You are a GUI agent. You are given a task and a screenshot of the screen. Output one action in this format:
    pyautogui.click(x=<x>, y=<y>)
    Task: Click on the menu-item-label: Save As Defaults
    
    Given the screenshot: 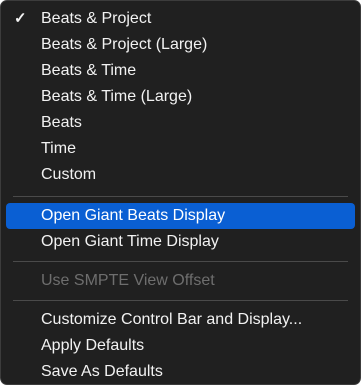 What is the action you would take?
    pyautogui.click(x=102, y=371)
    